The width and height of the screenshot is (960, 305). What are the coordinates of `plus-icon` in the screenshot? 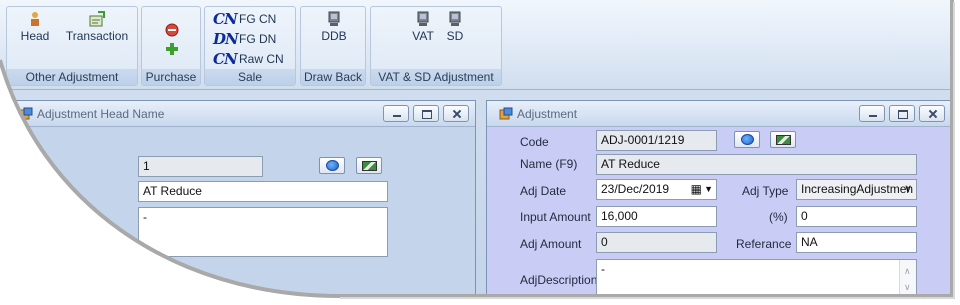 It's located at (172, 49).